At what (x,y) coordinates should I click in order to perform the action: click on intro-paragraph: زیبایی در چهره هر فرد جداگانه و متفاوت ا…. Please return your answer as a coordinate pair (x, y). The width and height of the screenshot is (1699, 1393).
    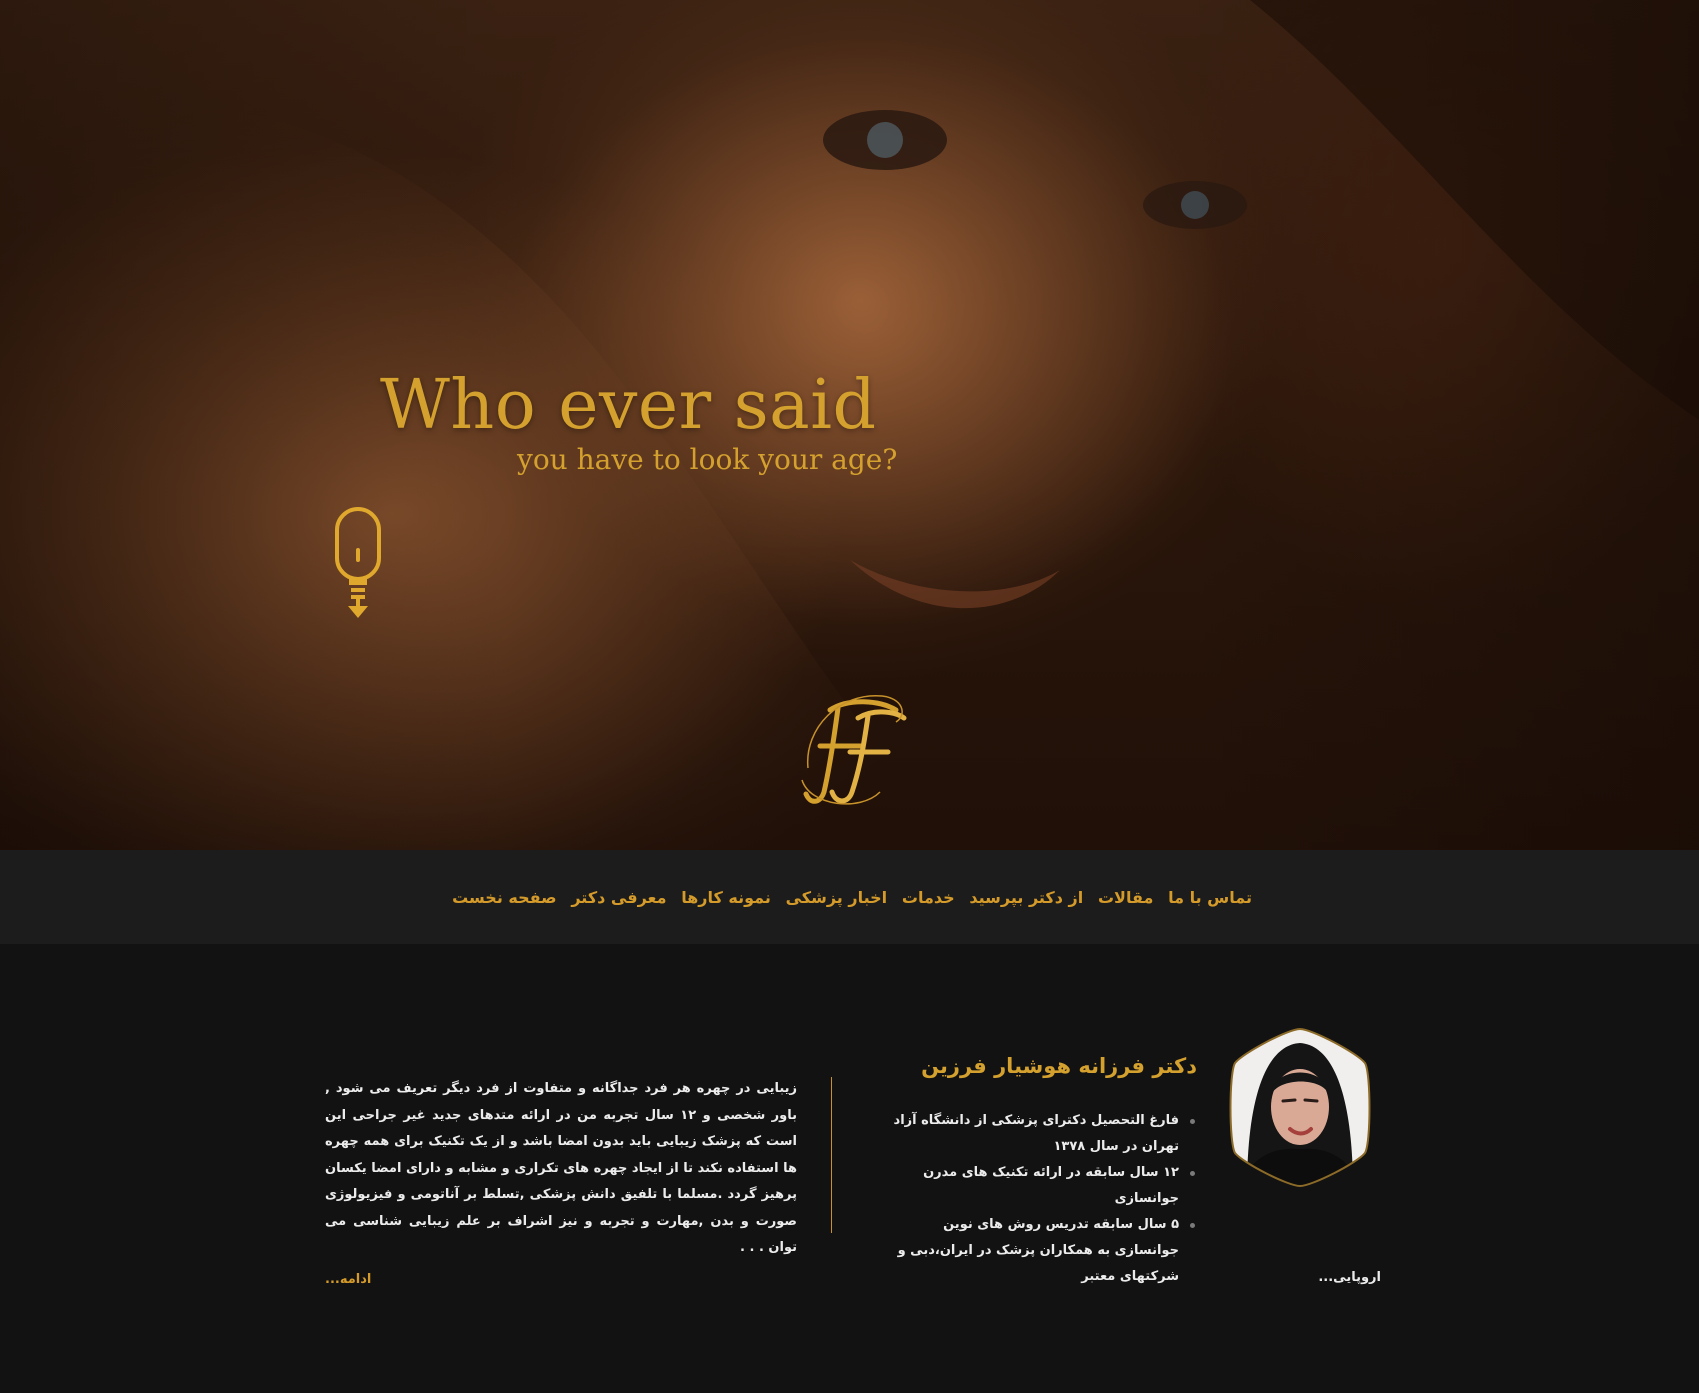
    Looking at the image, I should click on (561, 1168).